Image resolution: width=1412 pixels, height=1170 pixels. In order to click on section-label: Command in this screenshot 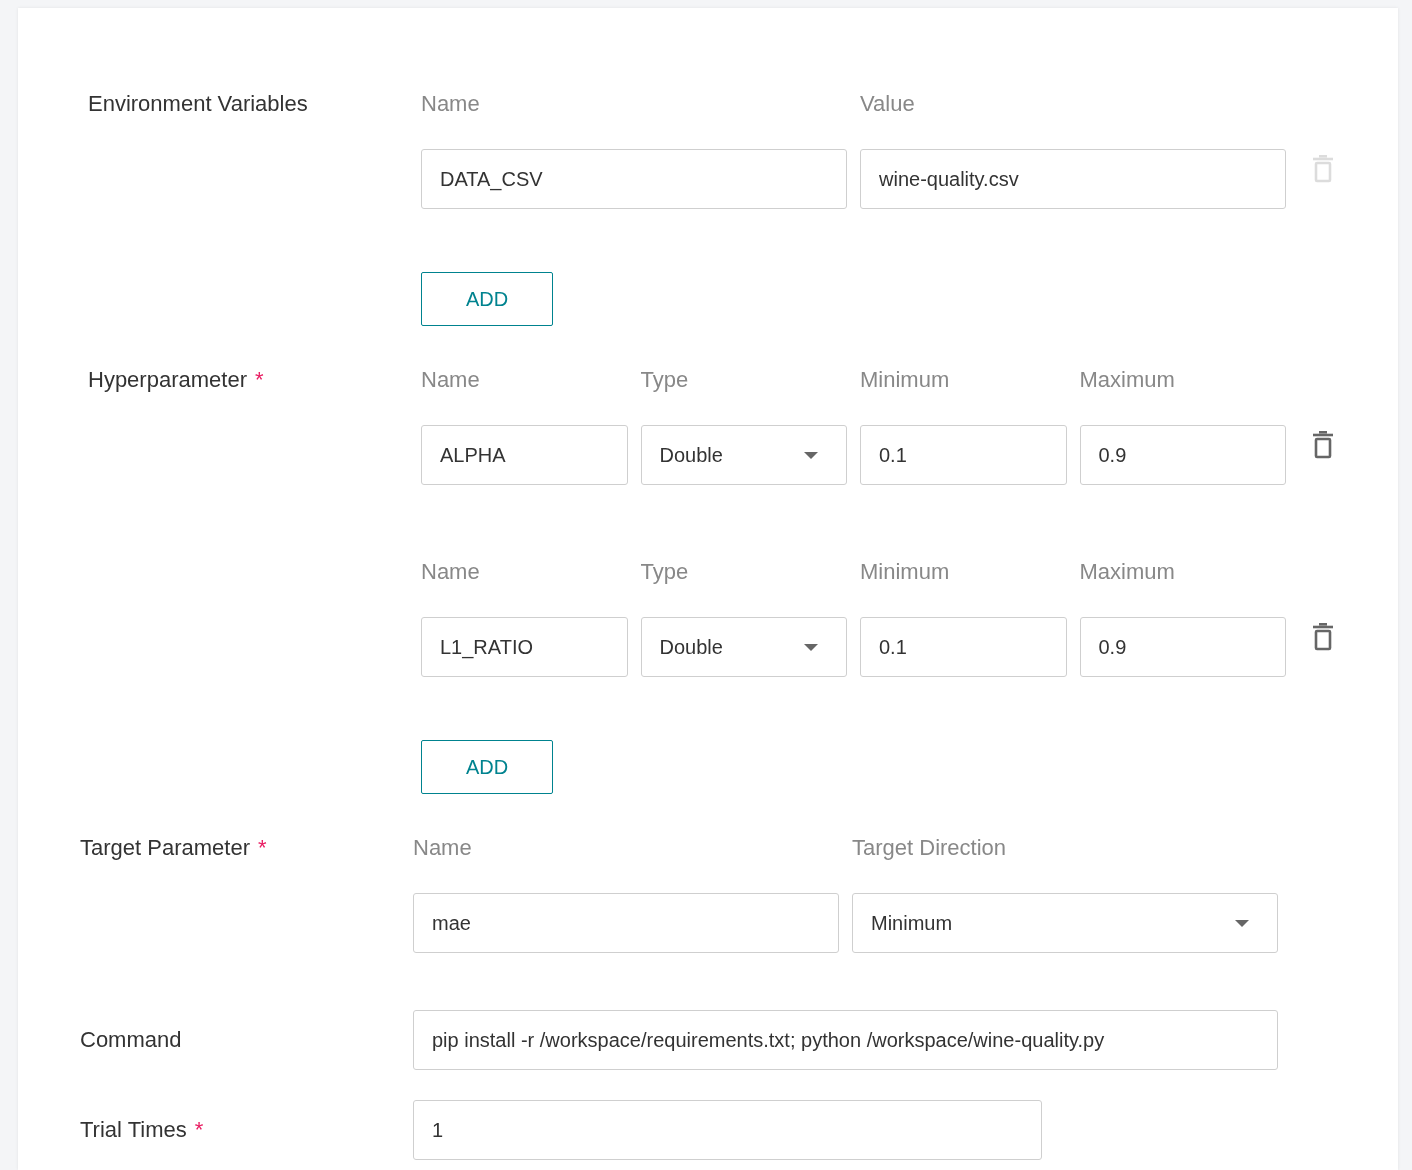, I will do `click(131, 1040)`.